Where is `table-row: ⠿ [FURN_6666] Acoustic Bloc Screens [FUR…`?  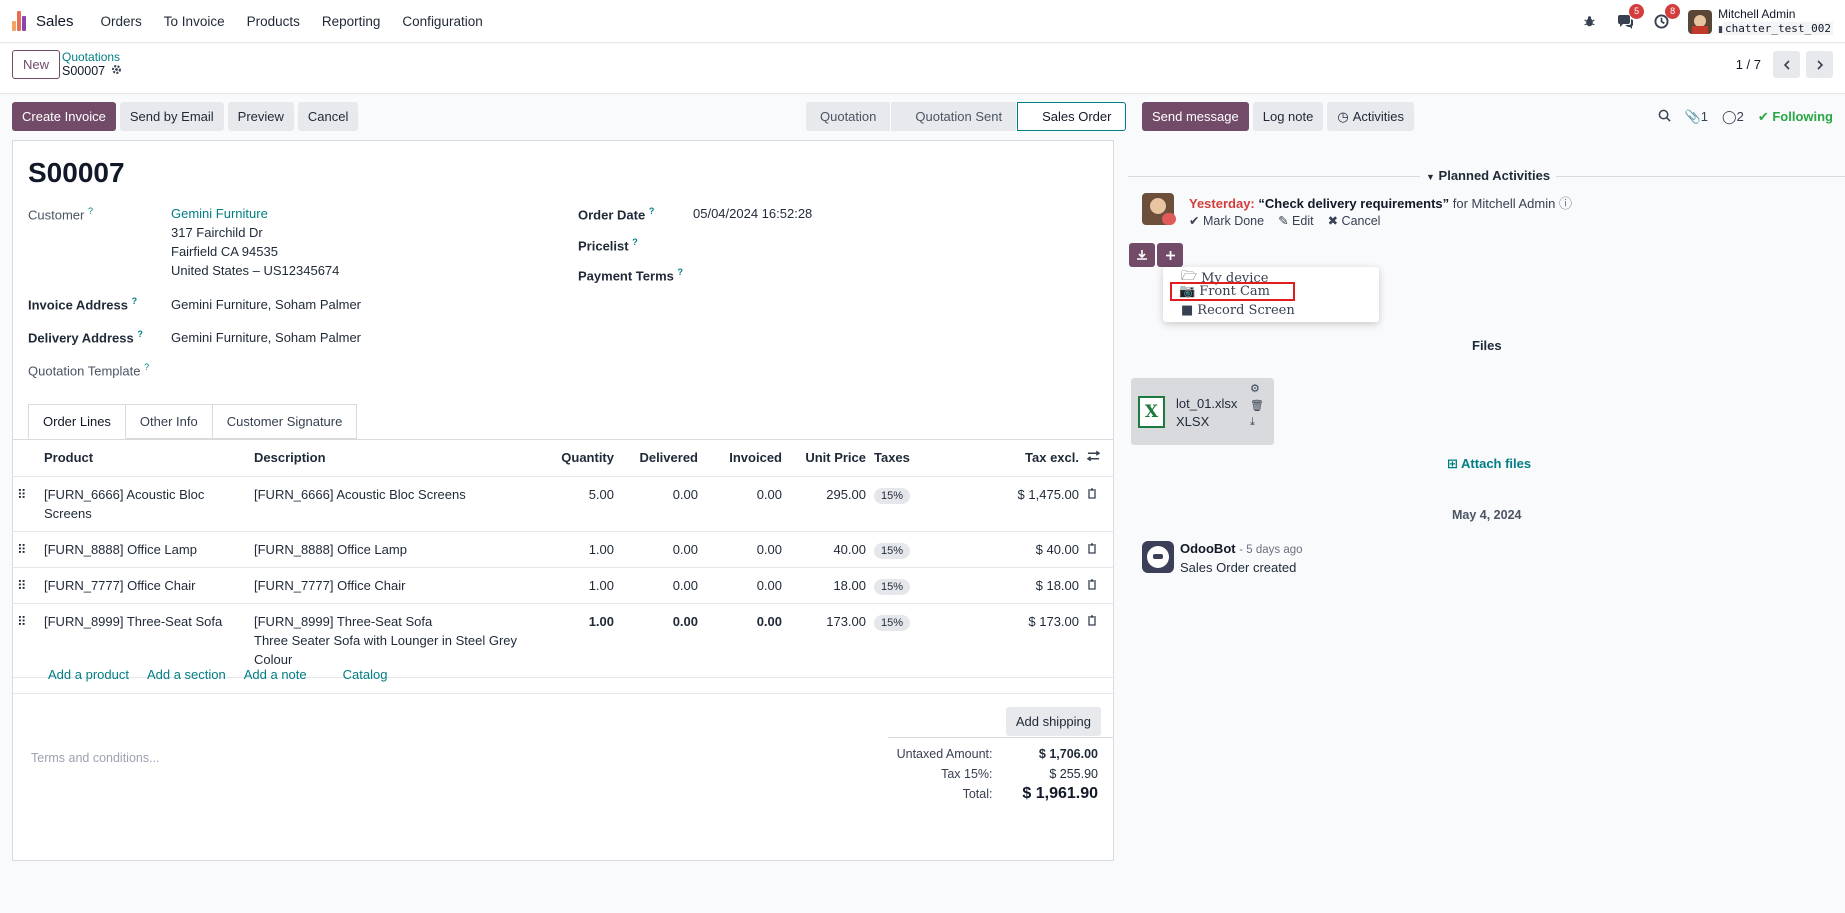 table-row: ⠿ [FURN_6666] Acoustic Bloc Screens [FUR… is located at coordinates (563, 504).